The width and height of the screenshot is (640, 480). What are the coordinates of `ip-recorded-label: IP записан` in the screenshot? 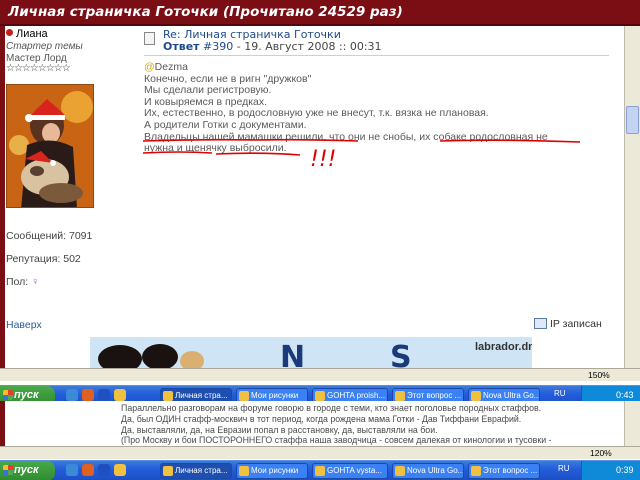 It's located at (576, 324).